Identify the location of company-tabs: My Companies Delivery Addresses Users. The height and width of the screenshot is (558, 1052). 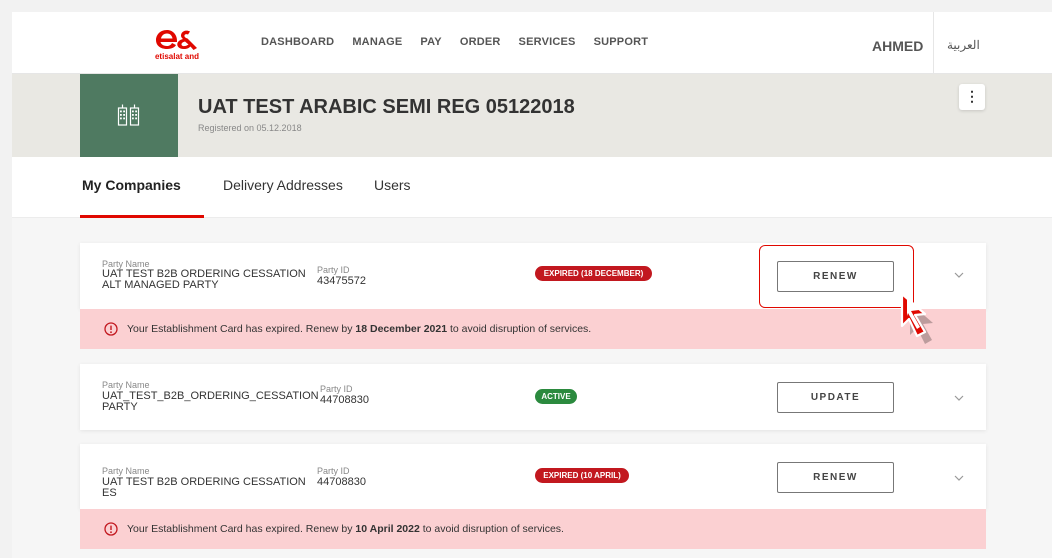
(532, 187).